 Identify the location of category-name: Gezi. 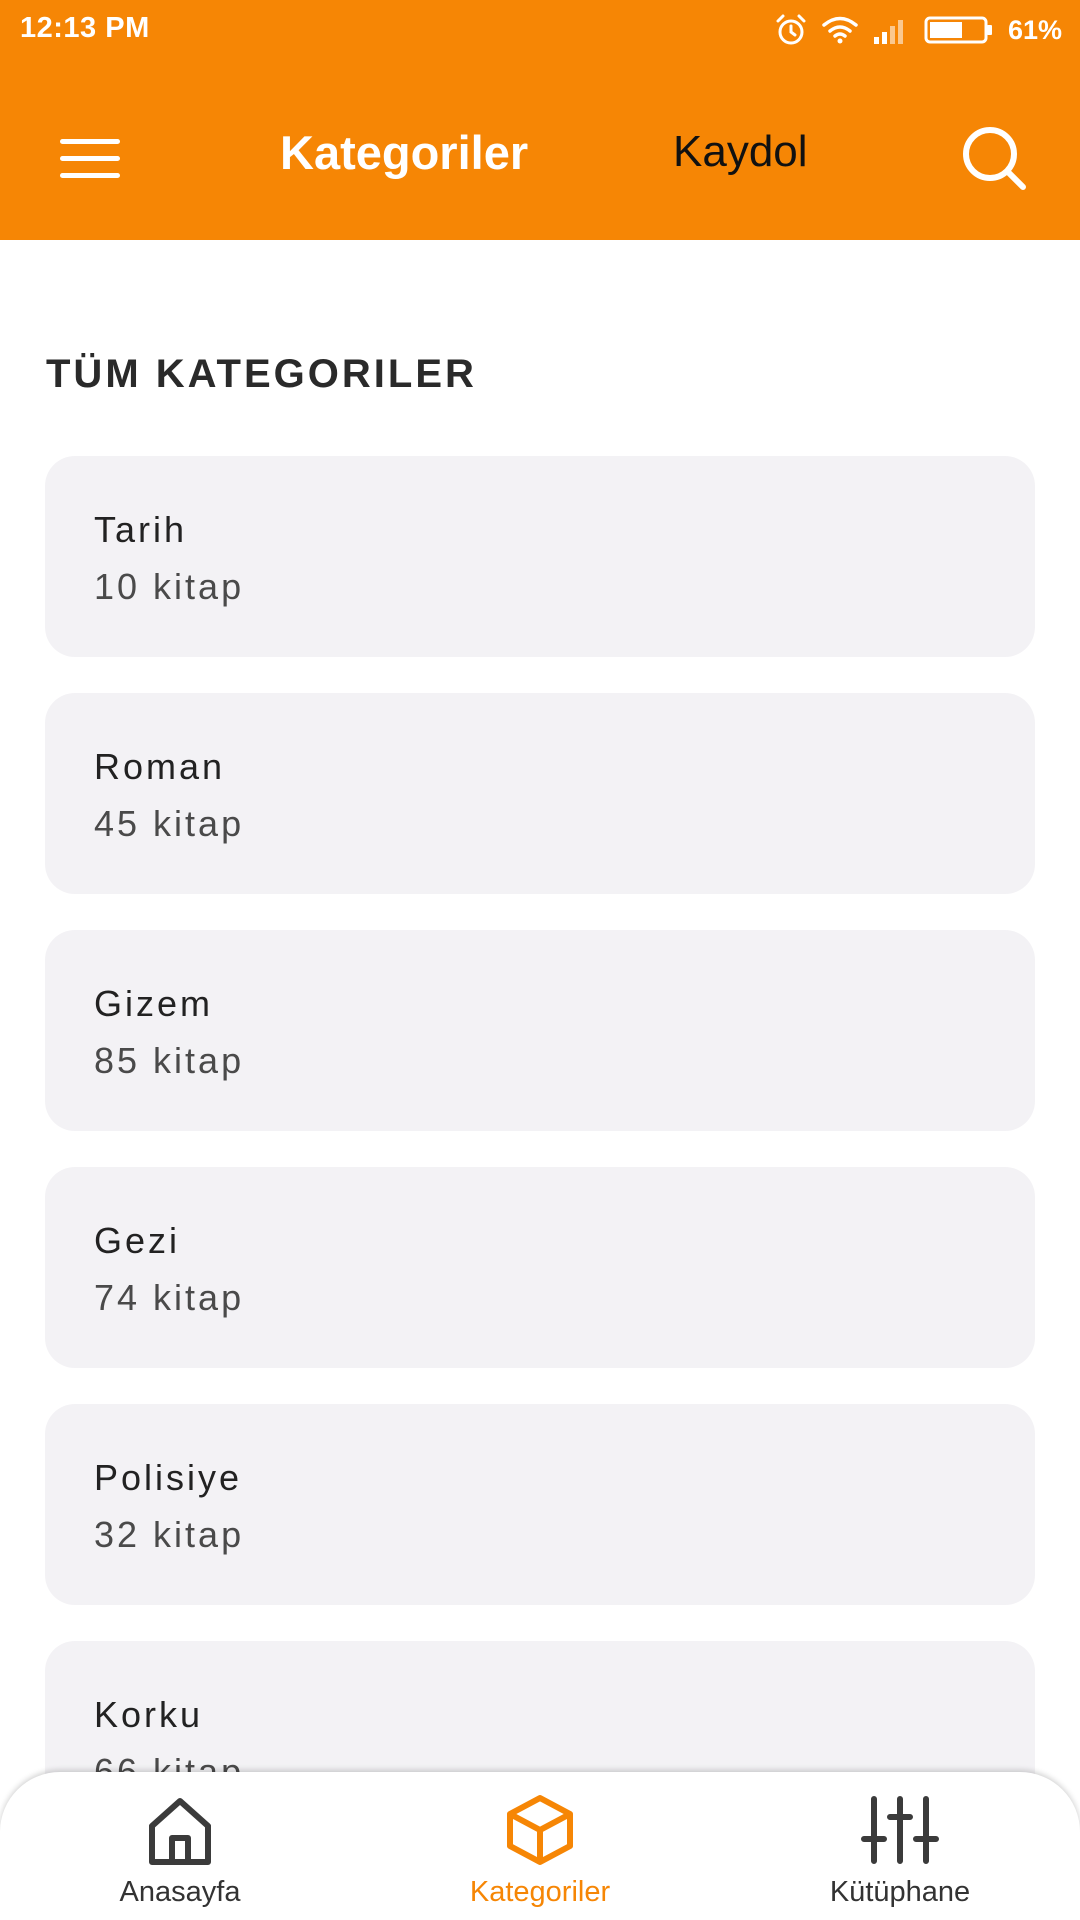
(137, 1240).